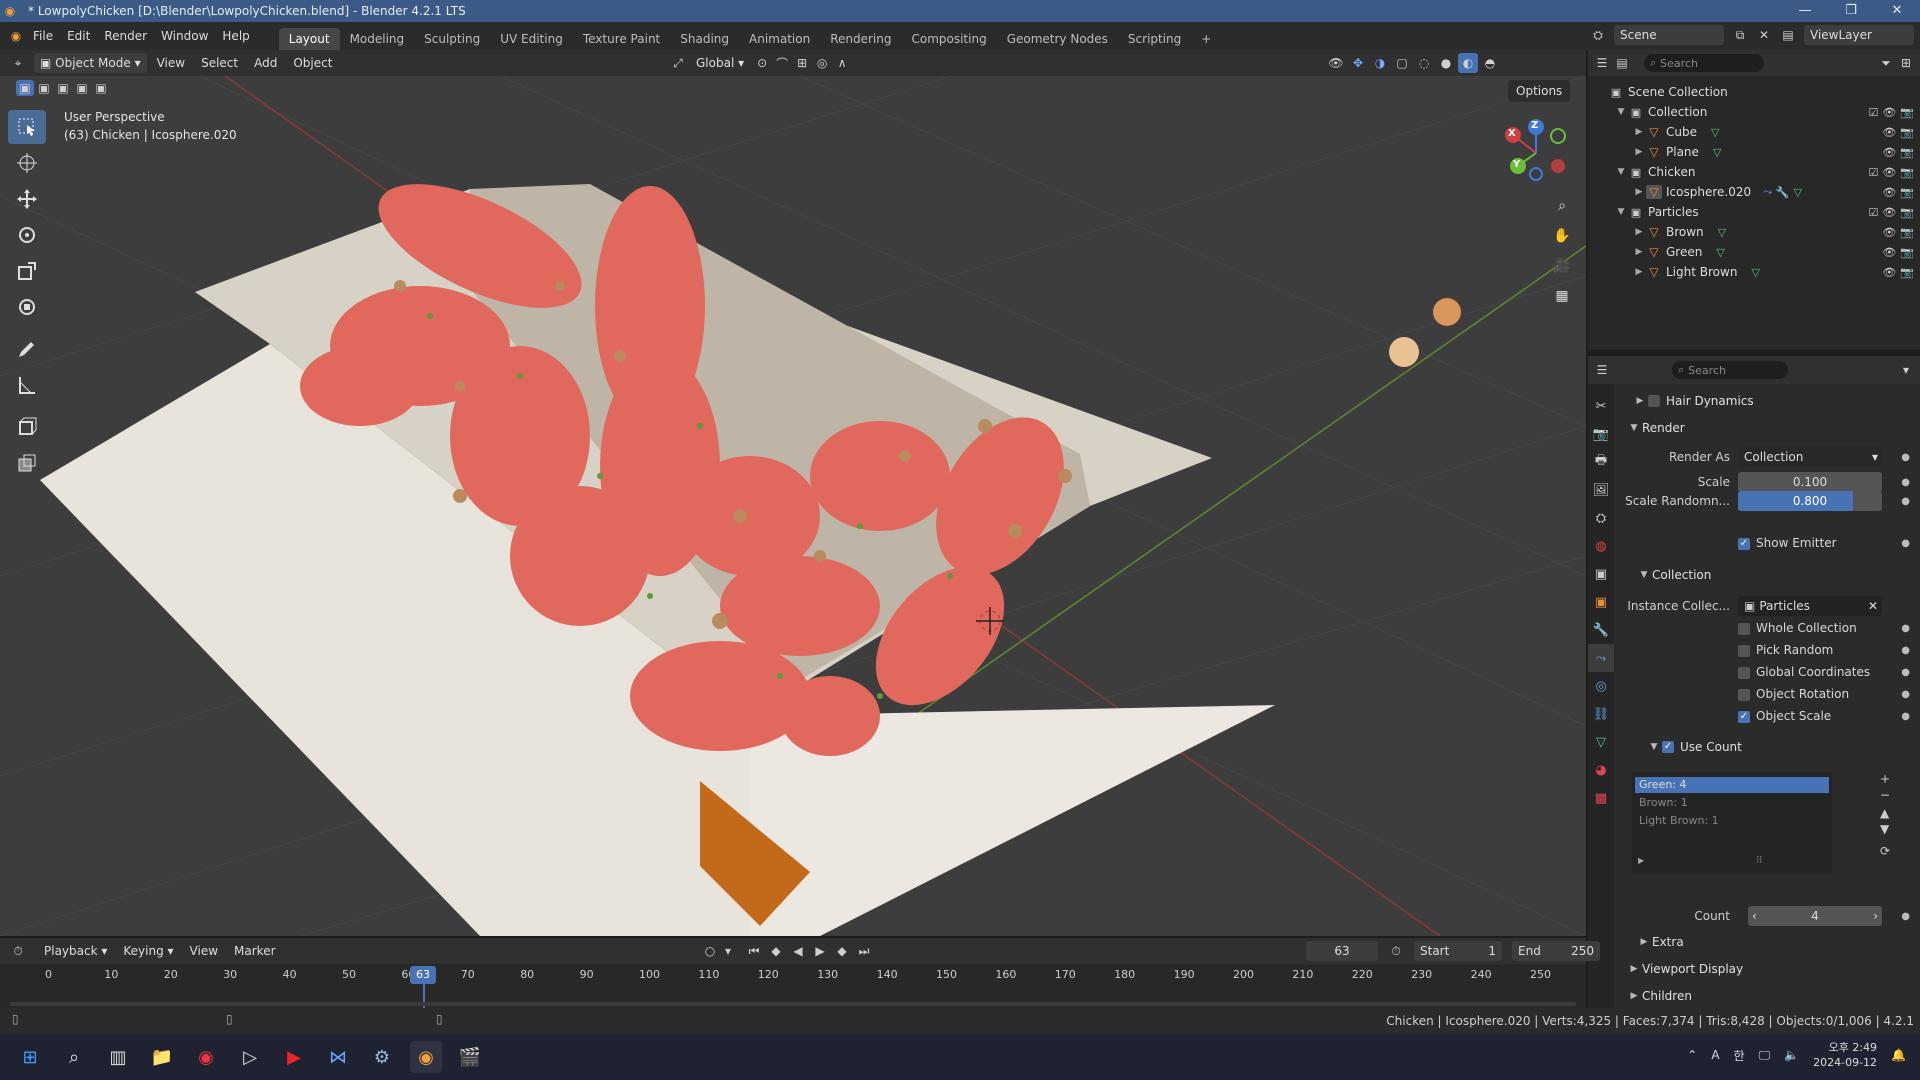  What do you see at coordinates (1601, 574) in the screenshot?
I see `collection-tab-icon: ▣` at bounding box center [1601, 574].